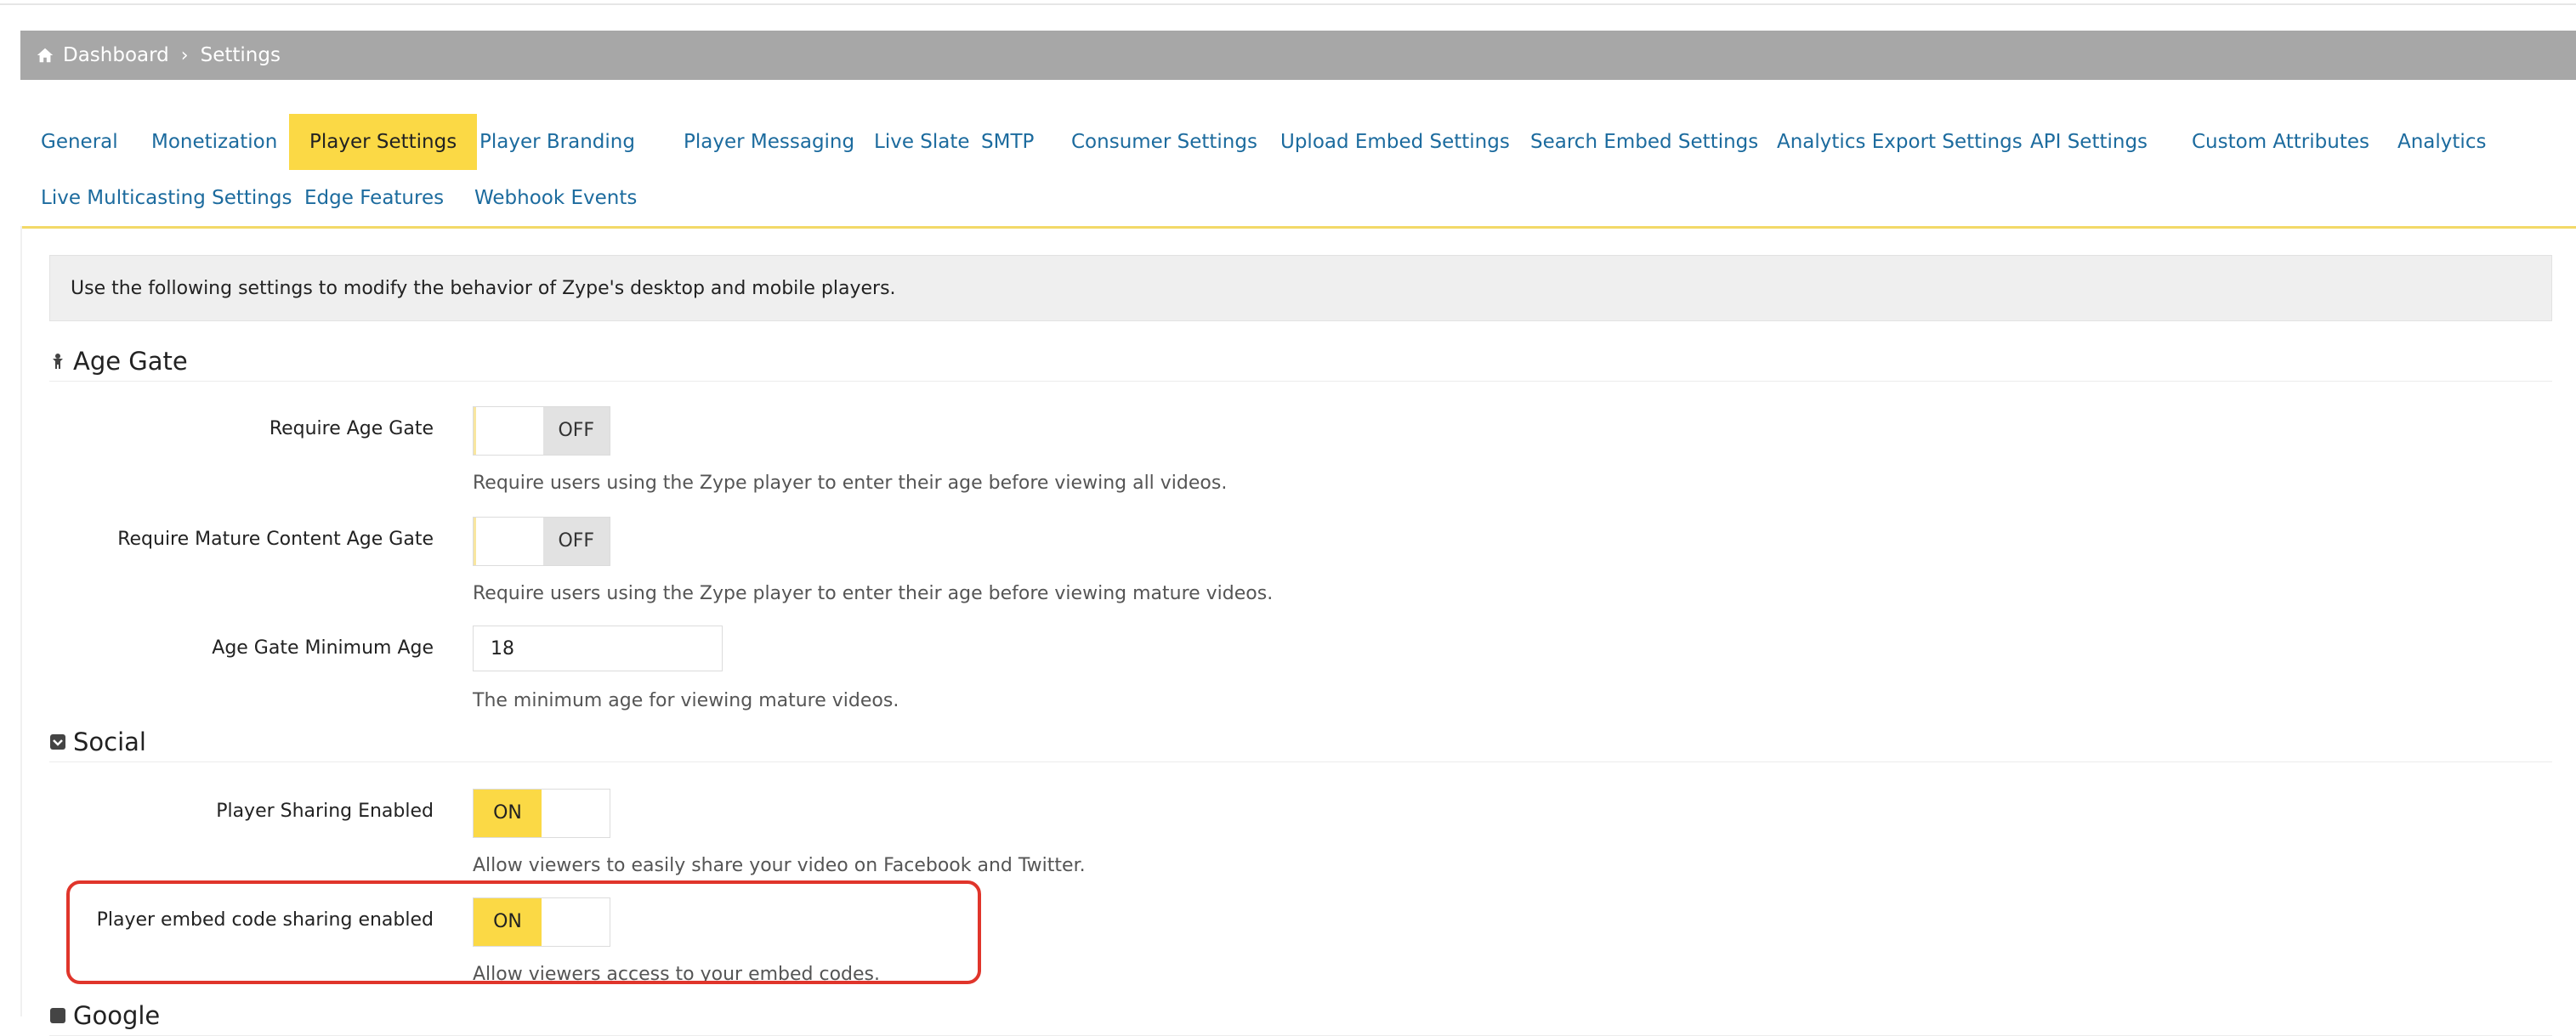 The image size is (2576, 1036). What do you see at coordinates (352, 428) in the screenshot?
I see `require-age-gate-label: Require Age Gate` at bounding box center [352, 428].